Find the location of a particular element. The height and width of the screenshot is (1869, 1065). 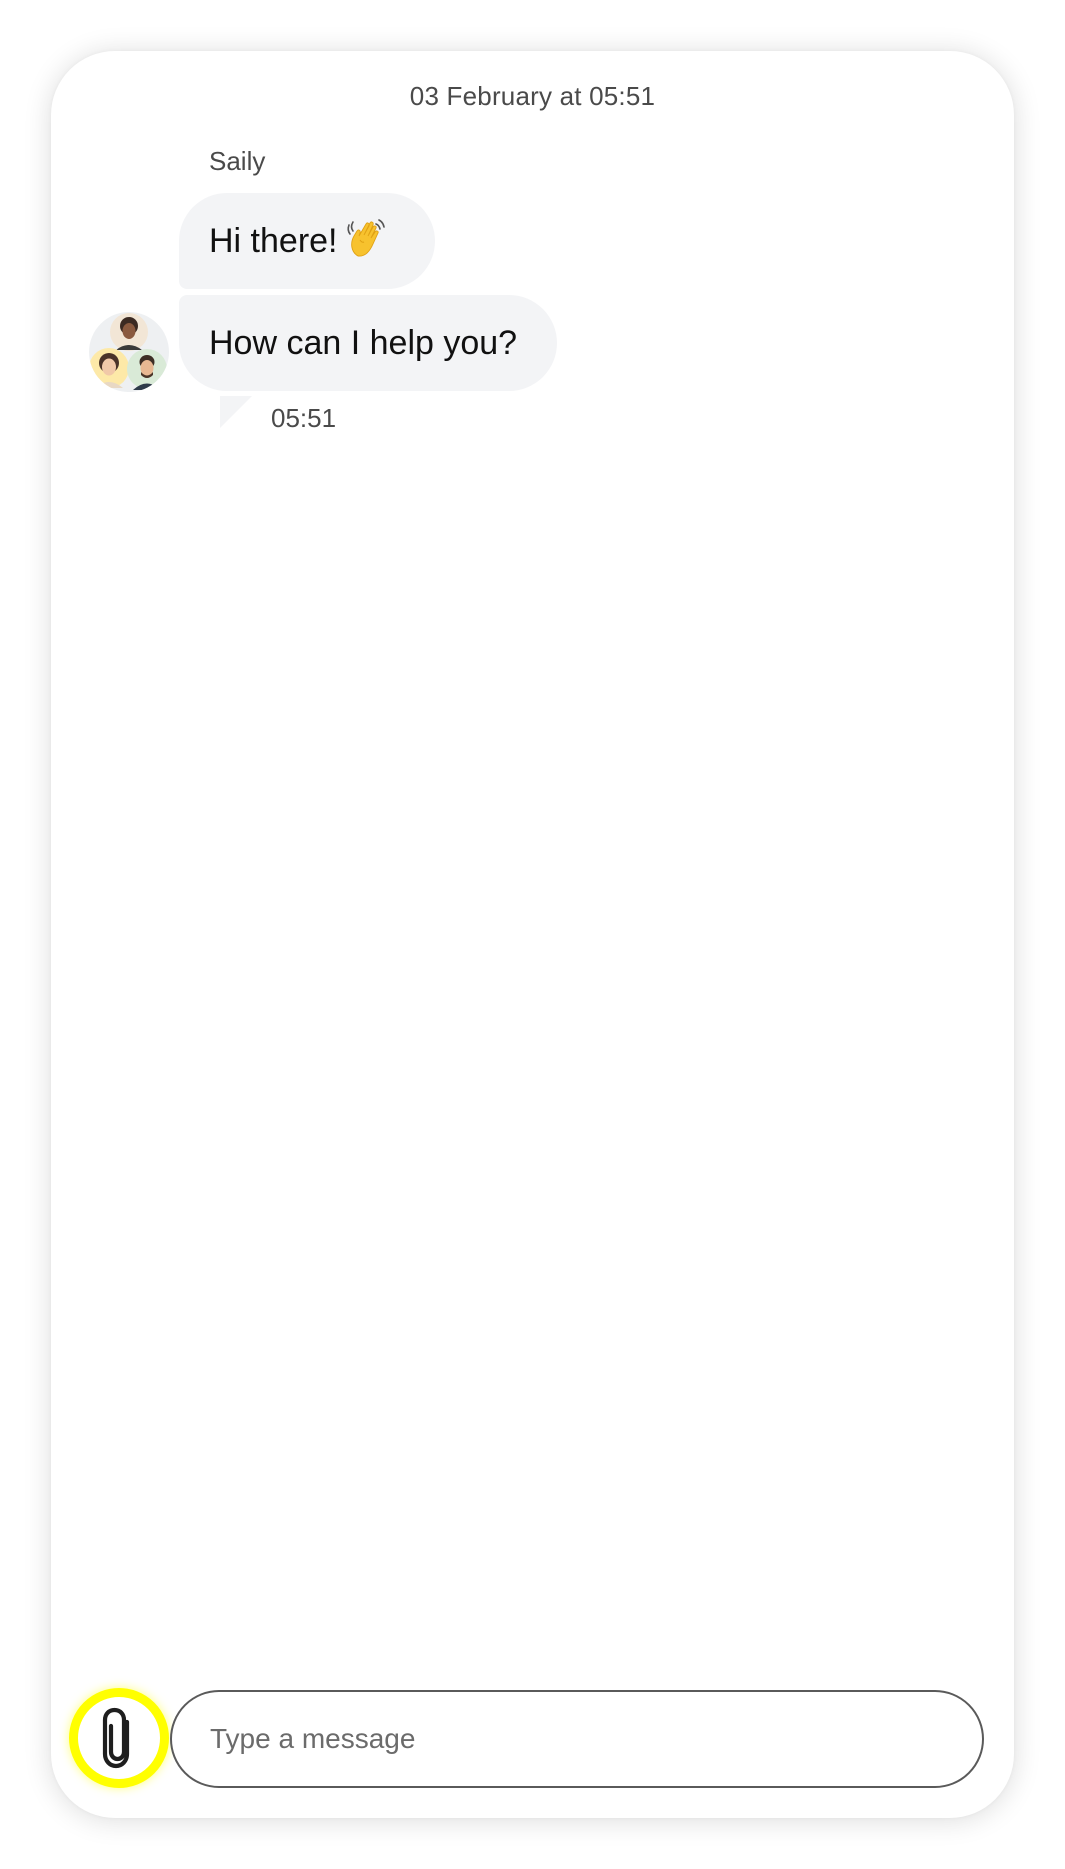

attach-button is located at coordinates (119, 1738).